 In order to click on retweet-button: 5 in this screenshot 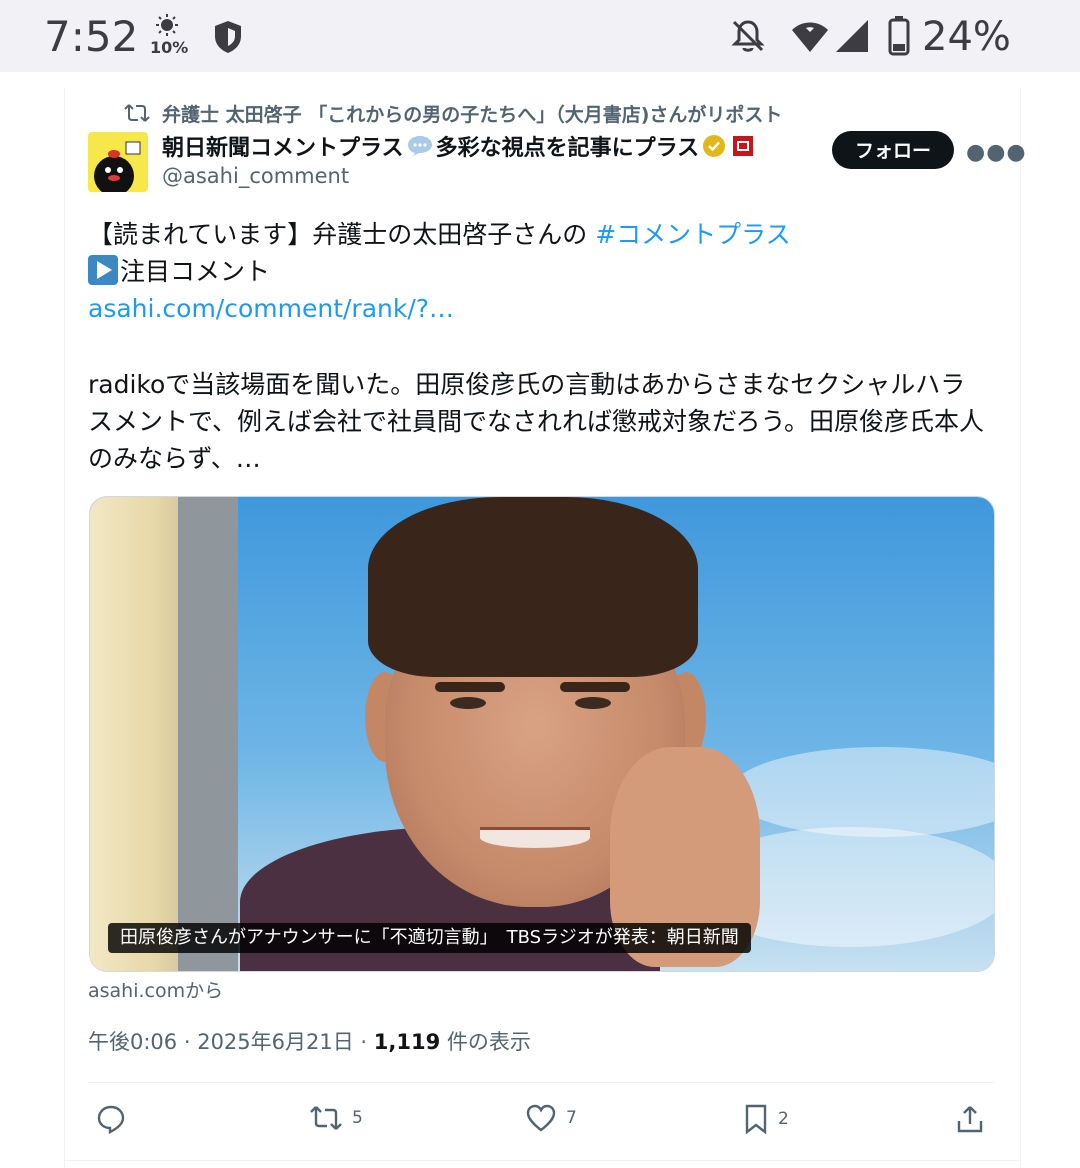, I will do `click(336, 1118)`.